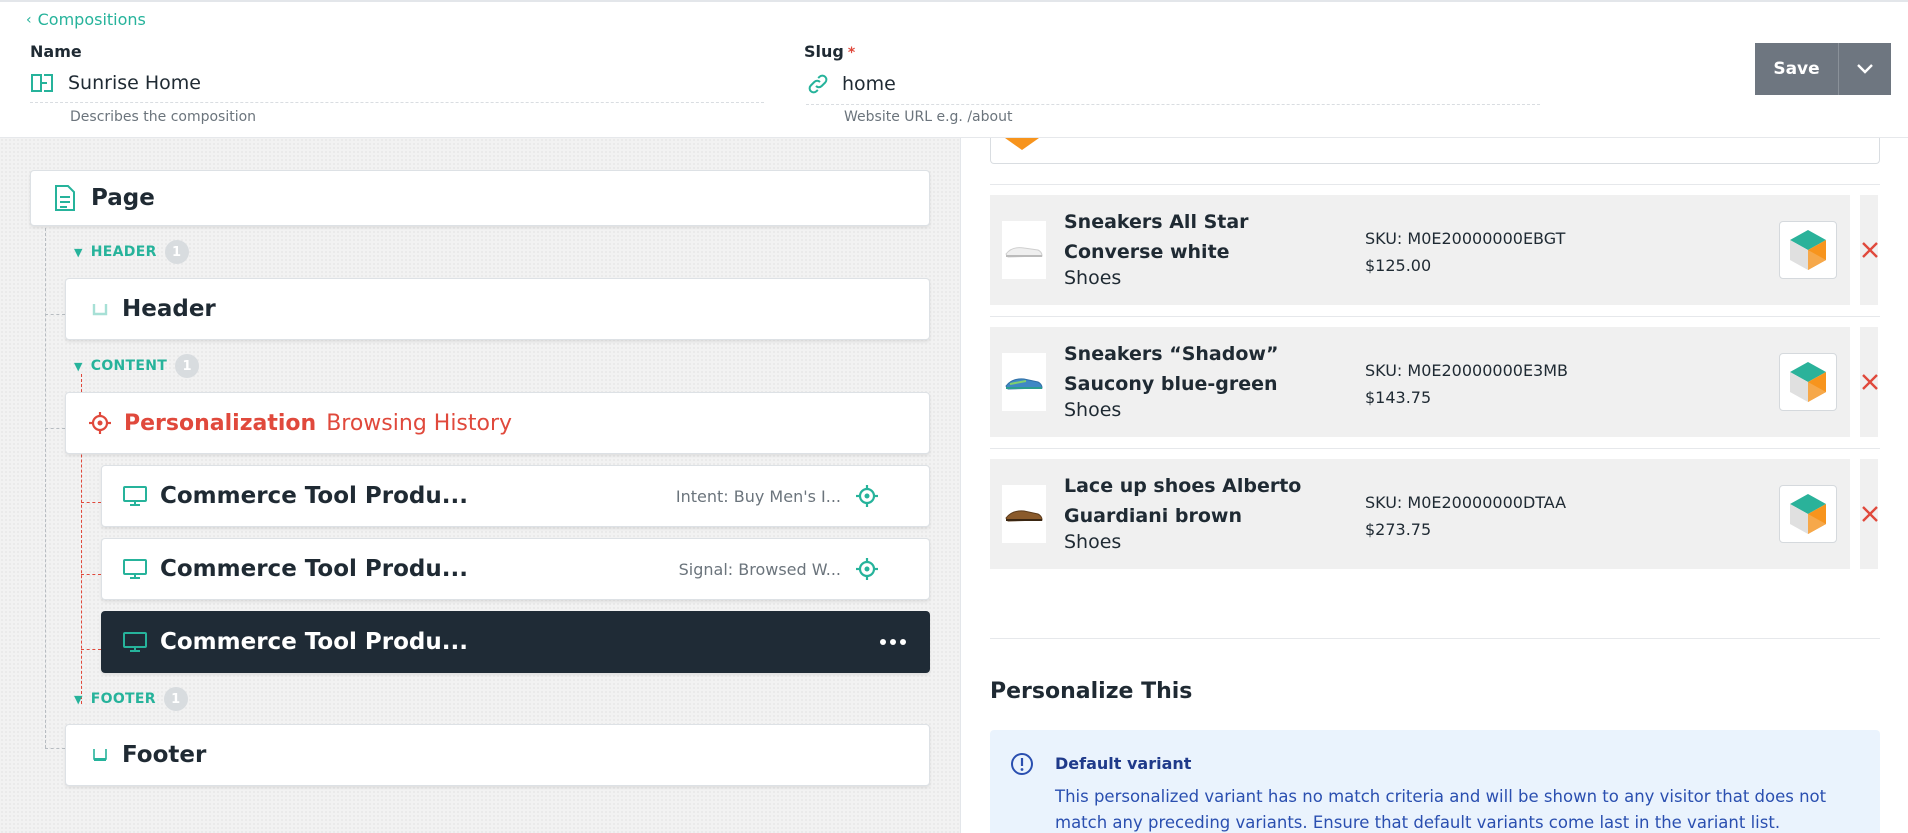 Image resolution: width=1908 pixels, height=833 pixels. I want to click on save-options-button, so click(1865, 69).